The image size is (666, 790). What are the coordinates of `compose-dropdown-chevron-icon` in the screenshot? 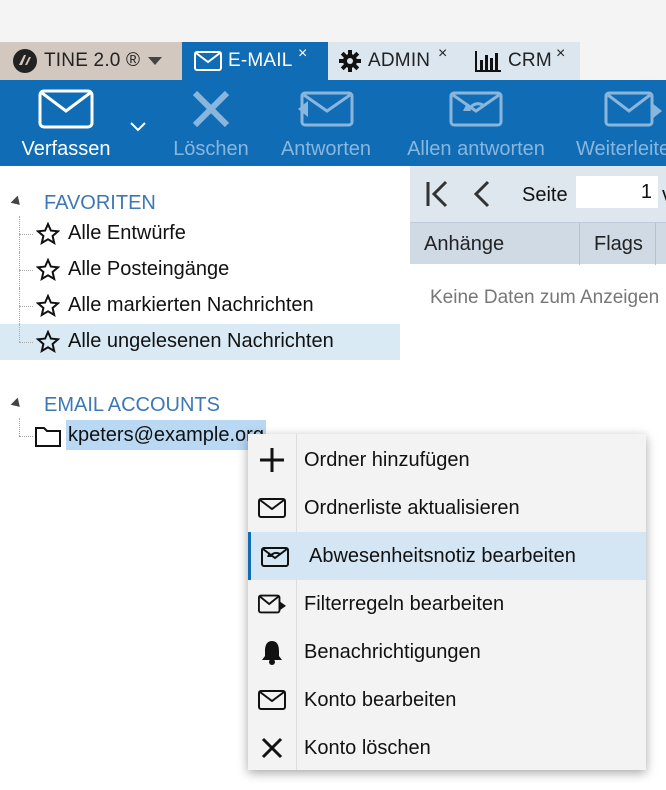 It's located at (138, 126).